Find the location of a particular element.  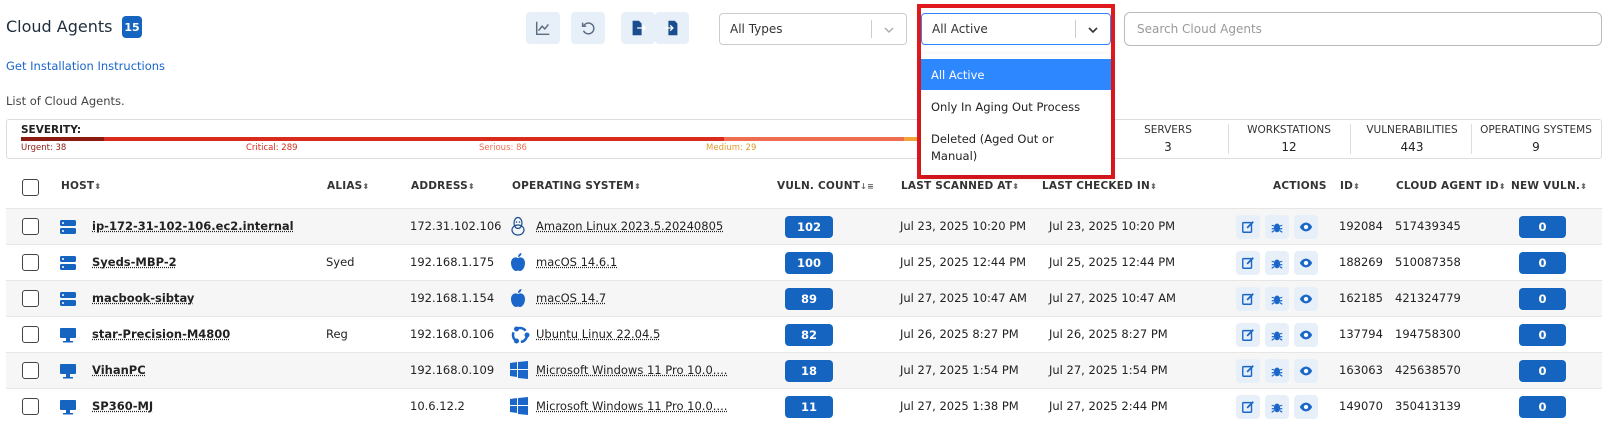

host-link: SP360-MJ is located at coordinates (122, 406).